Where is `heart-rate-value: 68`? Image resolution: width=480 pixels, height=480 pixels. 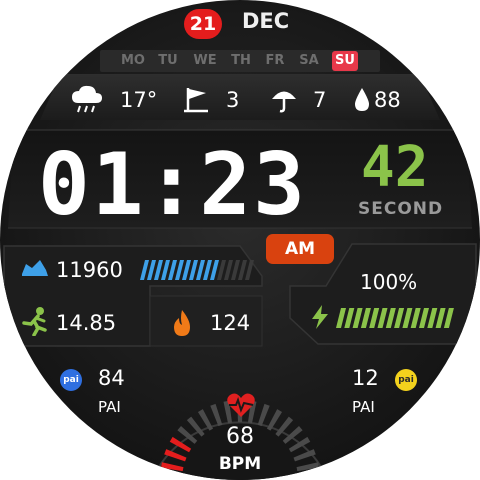
heart-rate-value: 68 is located at coordinates (240, 436).